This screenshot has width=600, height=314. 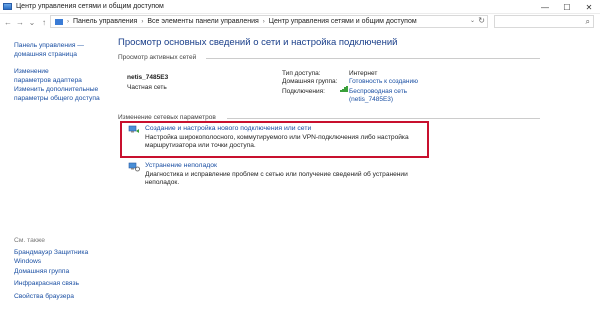 What do you see at coordinates (20, 22) in the screenshot?
I see `forward-button: →` at bounding box center [20, 22].